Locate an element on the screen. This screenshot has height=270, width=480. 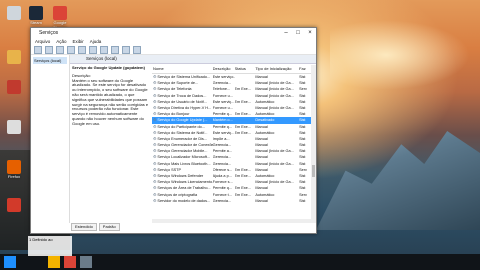
taskbar is located at coordinates (240, 262).